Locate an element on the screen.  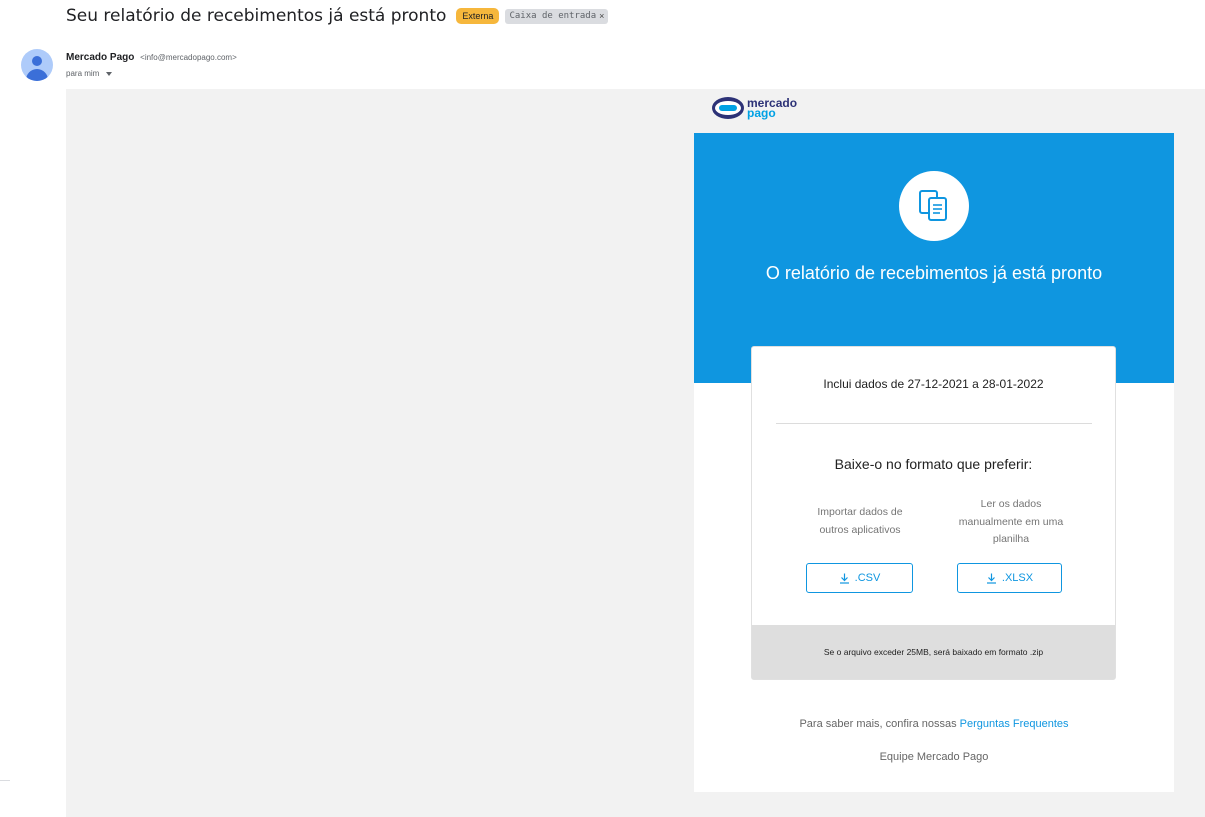
xlsx-description: Ler os dados manualmente em uma planilha is located at coordinates (1011, 521).